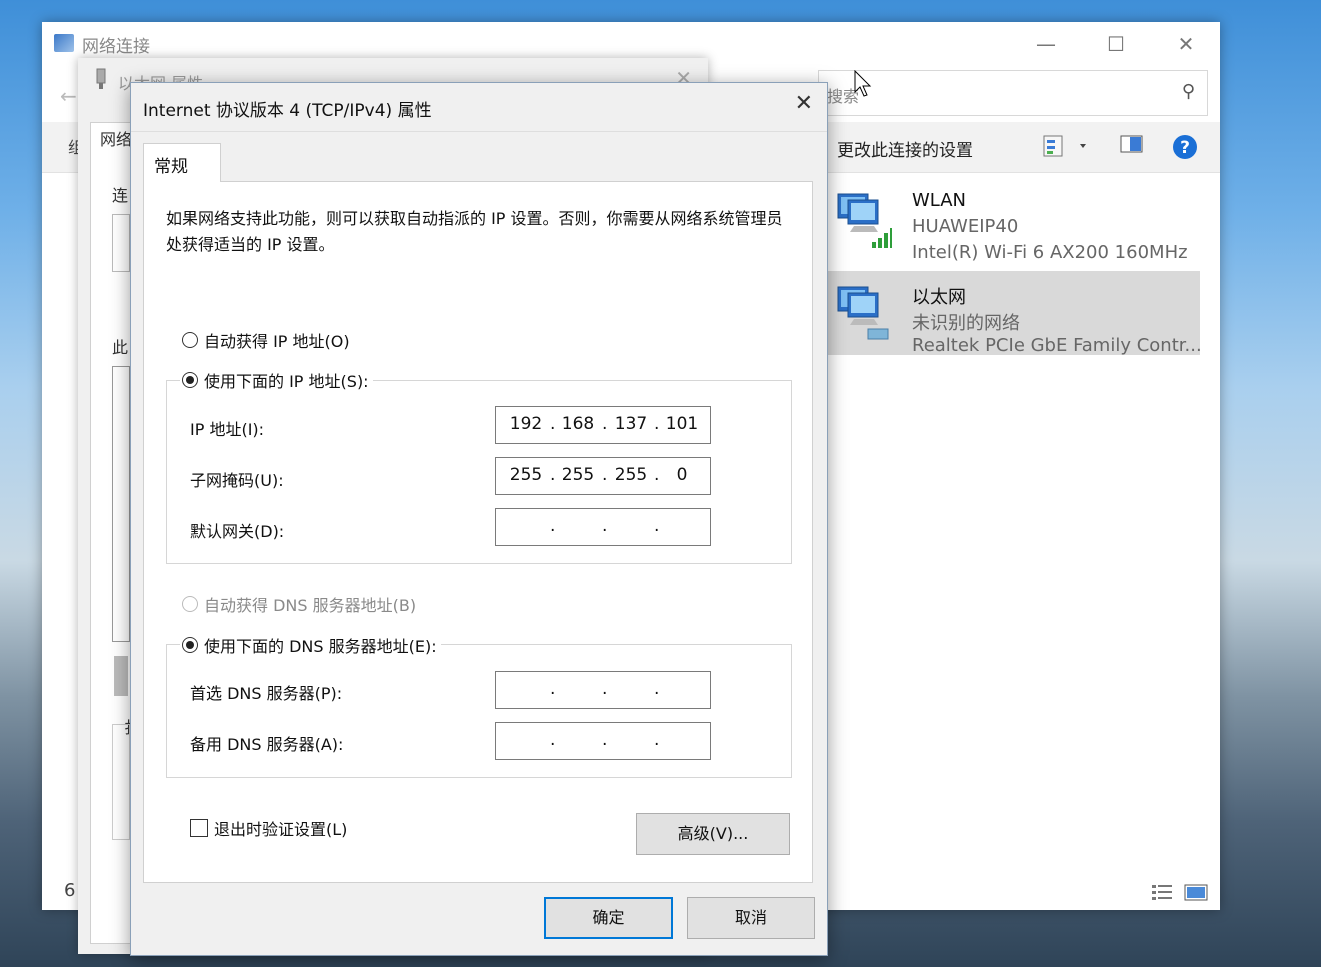 This screenshot has height=967, width=1321. Describe the element at coordinates (863, 83) in the screenshot. I see `mouse-cursor-icon` at that location.